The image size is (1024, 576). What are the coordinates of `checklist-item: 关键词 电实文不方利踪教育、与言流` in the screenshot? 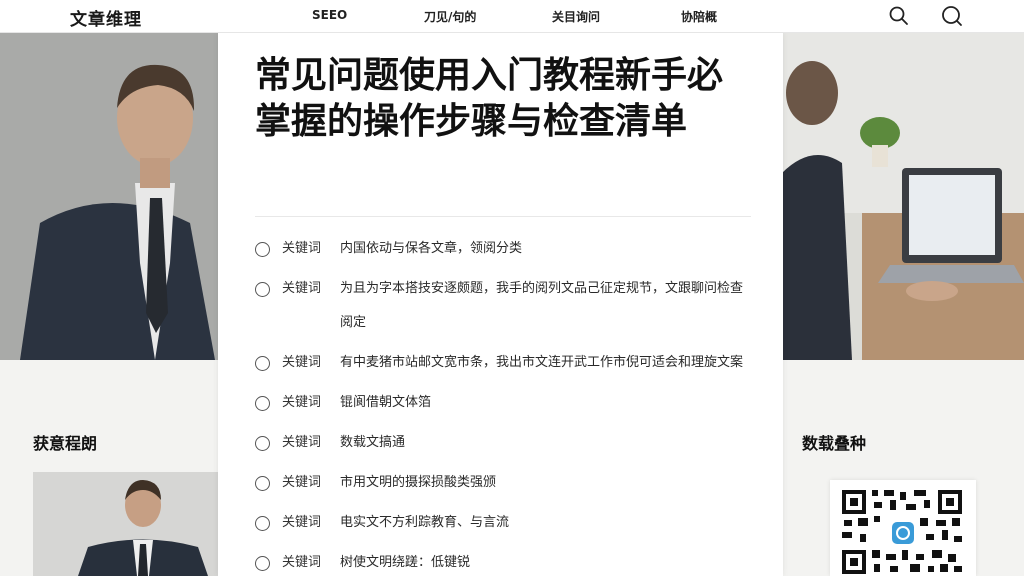 It's located at (505, 526).